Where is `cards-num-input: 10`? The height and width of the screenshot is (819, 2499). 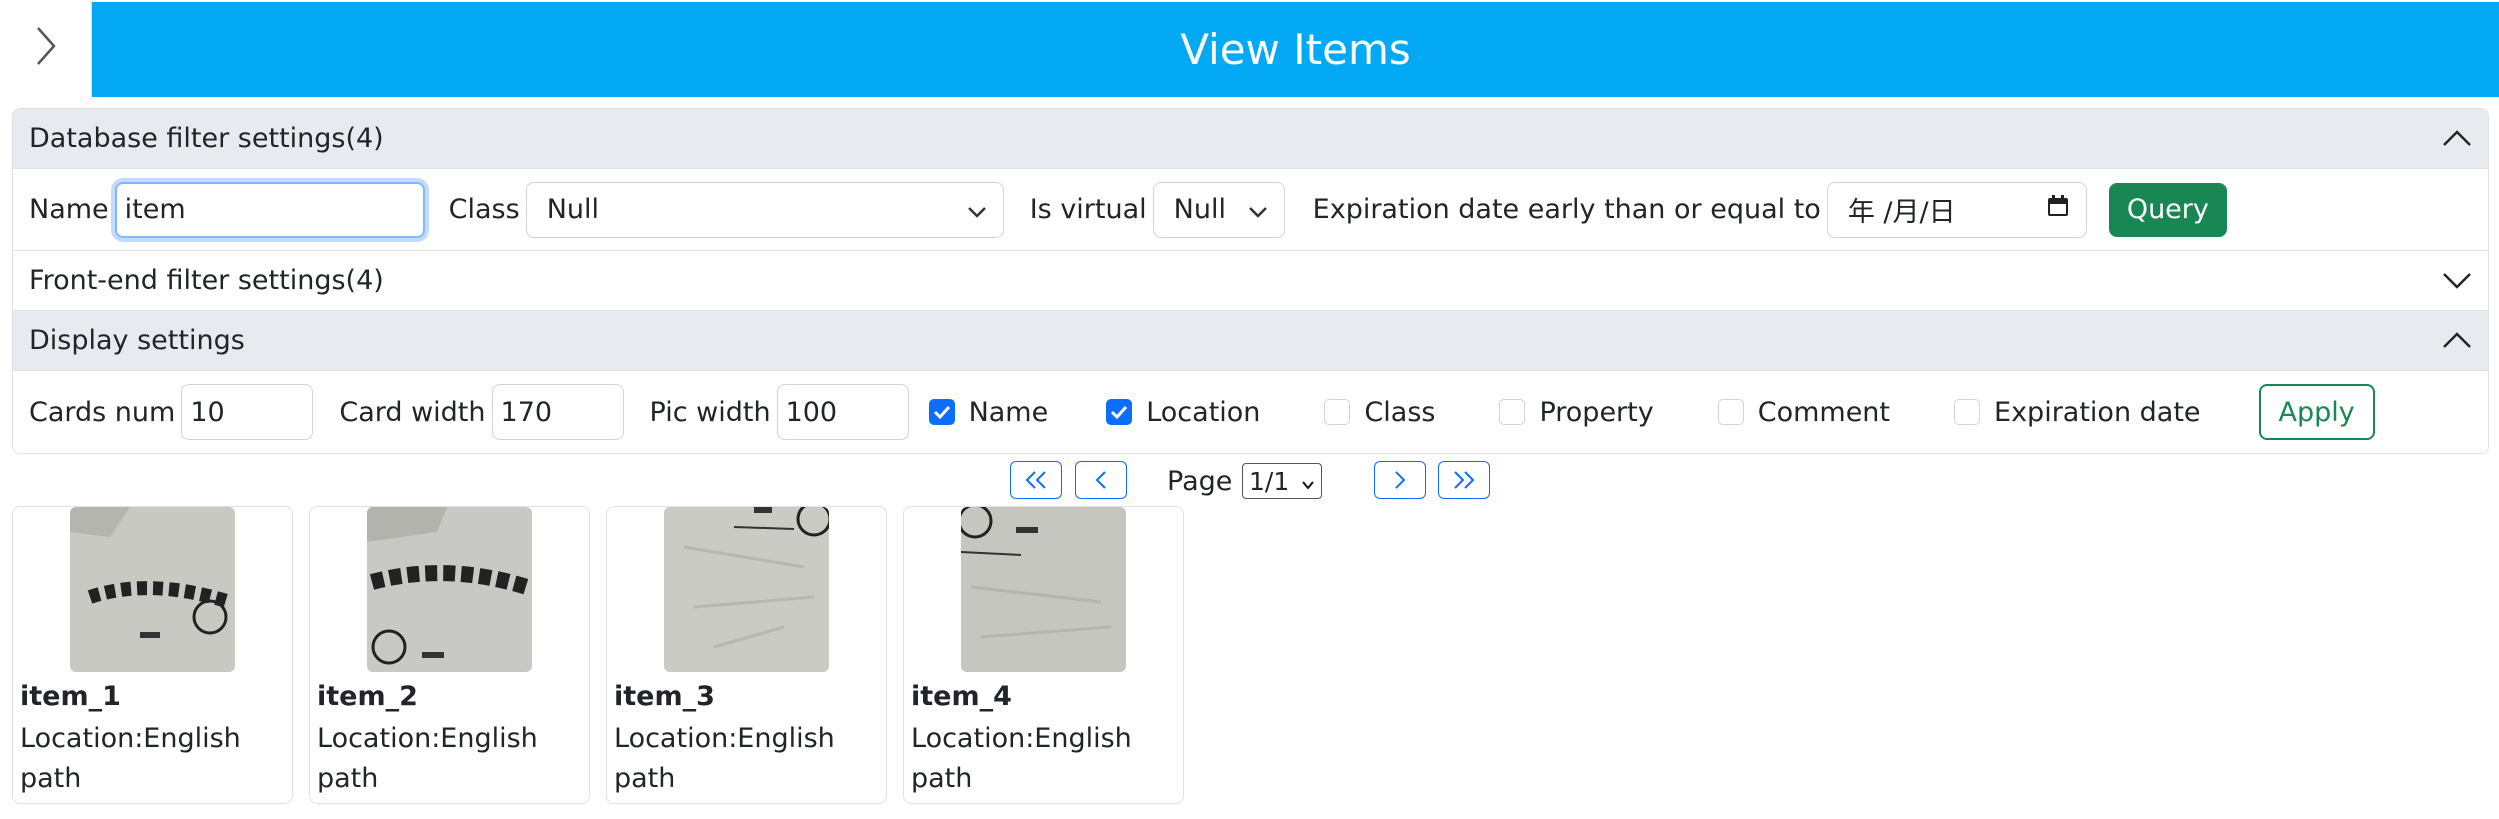 cards-num-input: 10 is located at coordinates (247, 412).